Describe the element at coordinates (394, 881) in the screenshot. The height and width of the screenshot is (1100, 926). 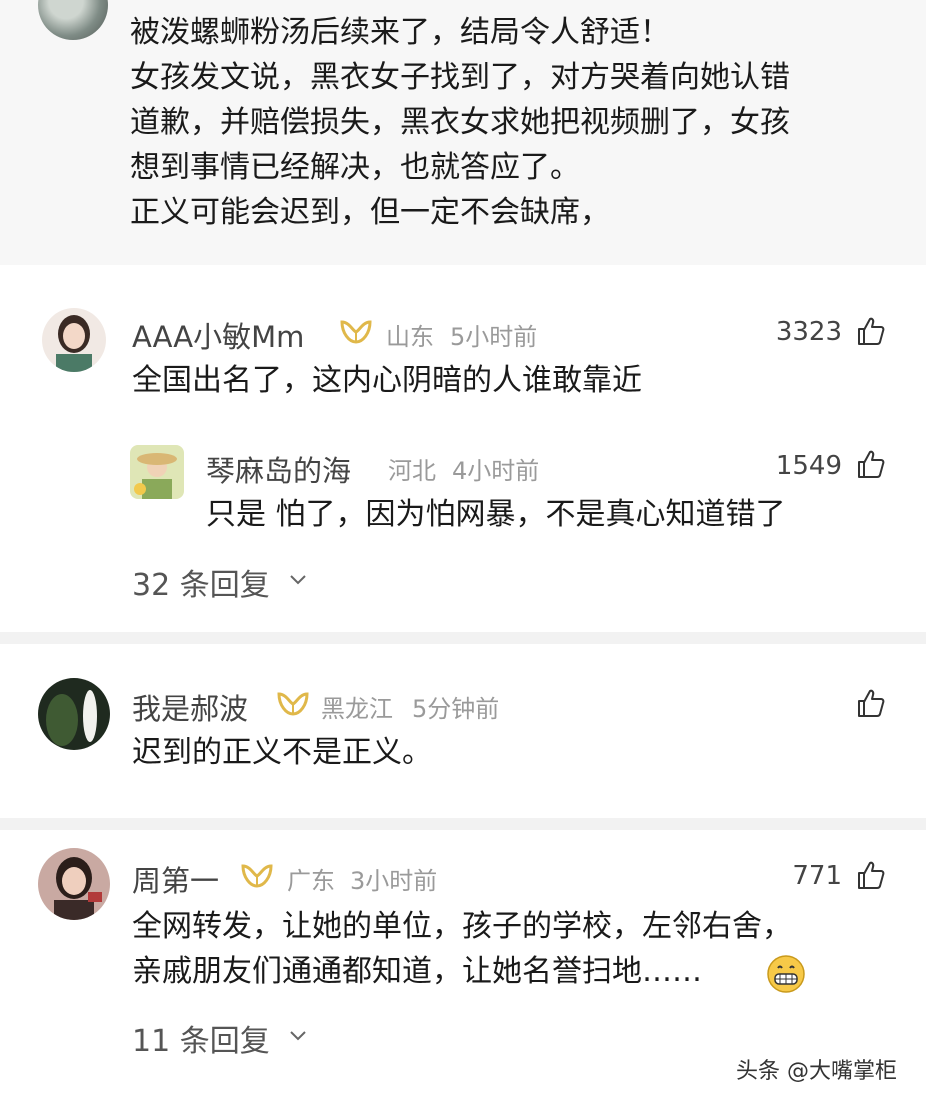
I see `timestamp: 3小时前` at that location.